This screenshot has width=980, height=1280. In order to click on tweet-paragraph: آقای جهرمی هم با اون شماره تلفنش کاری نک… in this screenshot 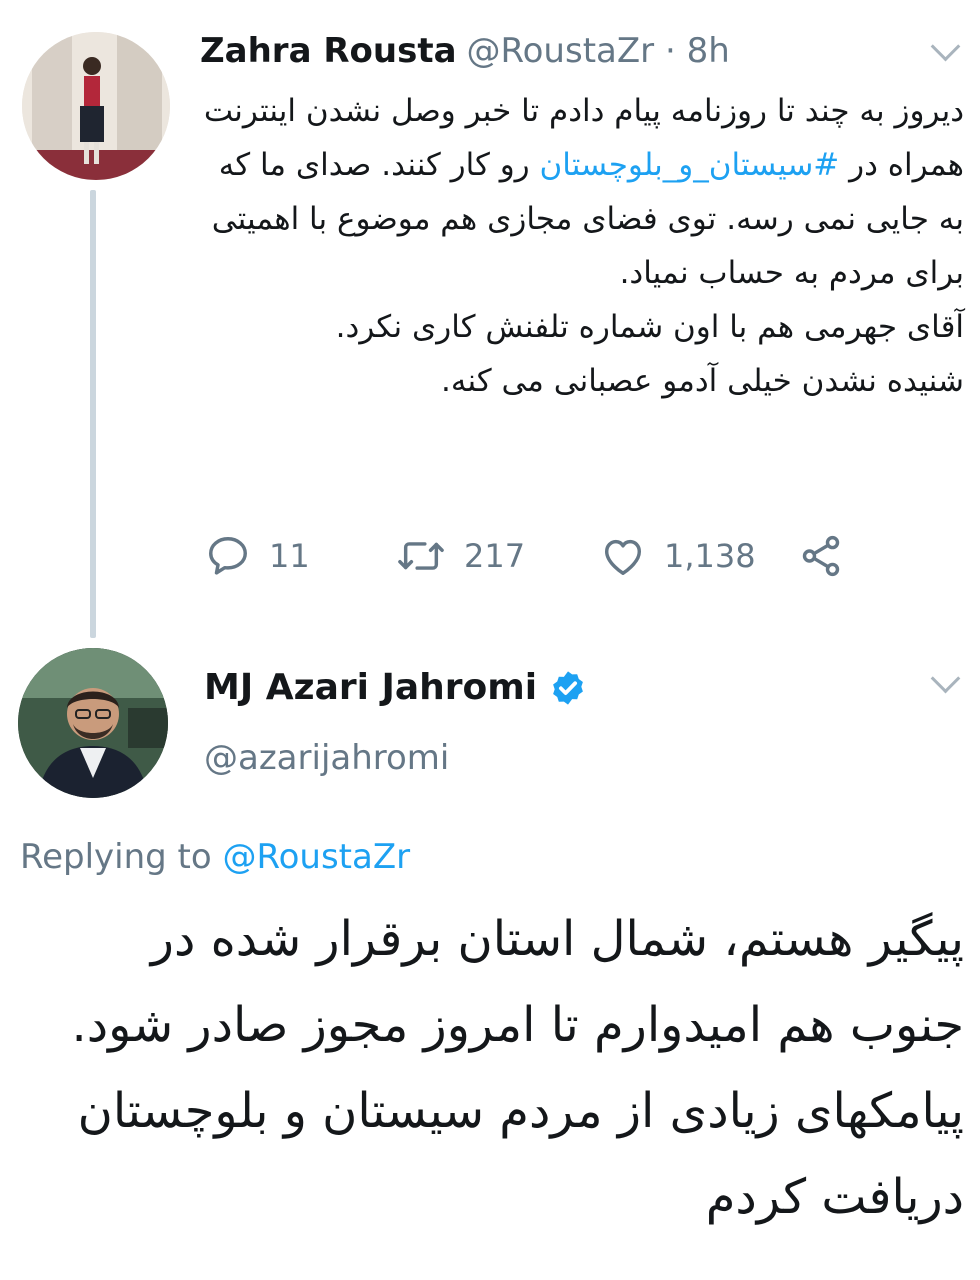, I will do `click(649, 327)`.